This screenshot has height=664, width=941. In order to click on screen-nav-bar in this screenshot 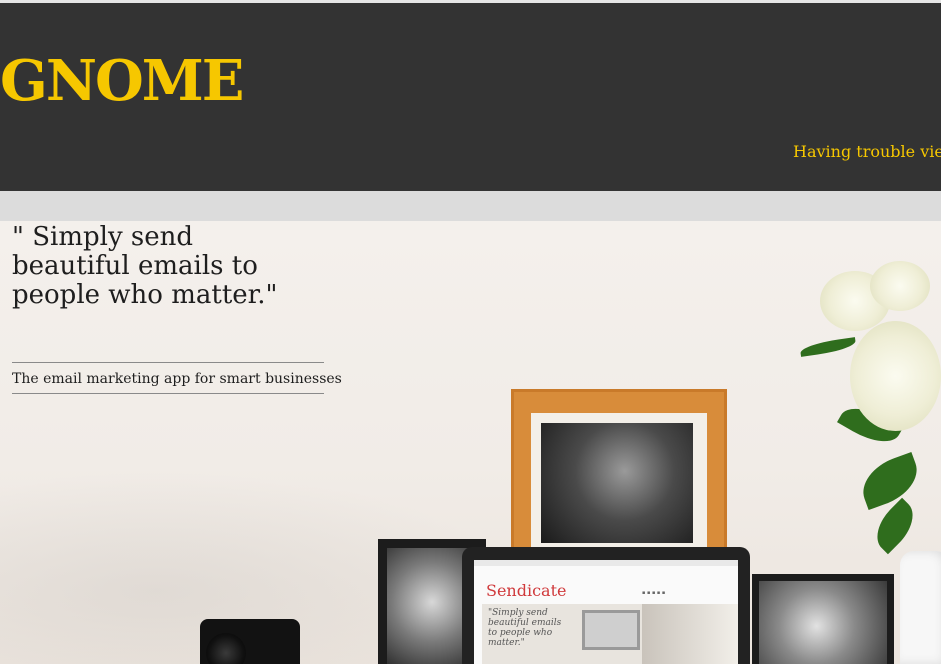, I will do `click(606, 563)`.